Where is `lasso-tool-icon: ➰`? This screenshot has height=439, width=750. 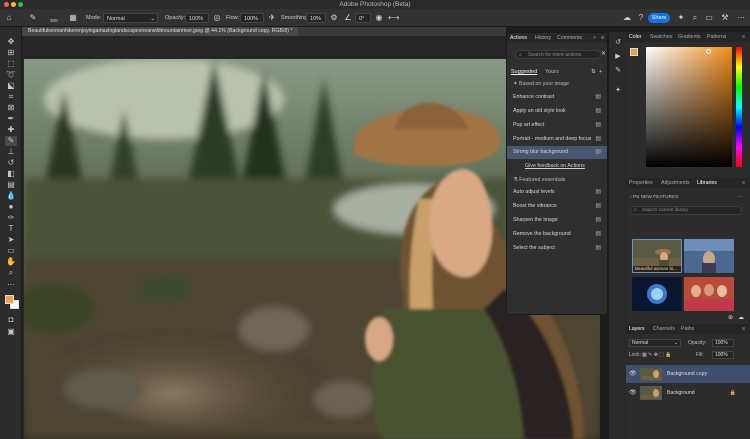 lasso-tool-icon: ➰ is located at coordinates (11, 75).